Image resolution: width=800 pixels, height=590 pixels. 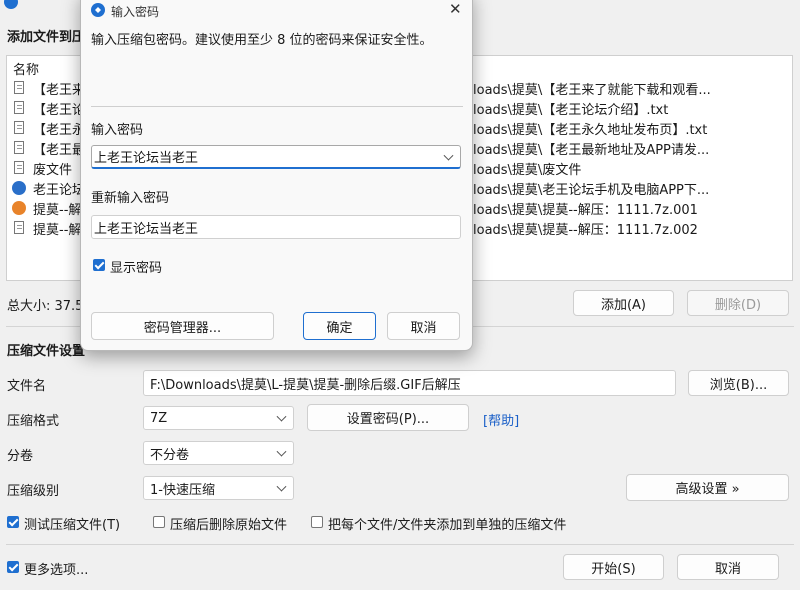 What do you see at coordinates (33, 421) in the screenshot?
I see `format-label: 压缩格式` at bounding box center [33, 421].